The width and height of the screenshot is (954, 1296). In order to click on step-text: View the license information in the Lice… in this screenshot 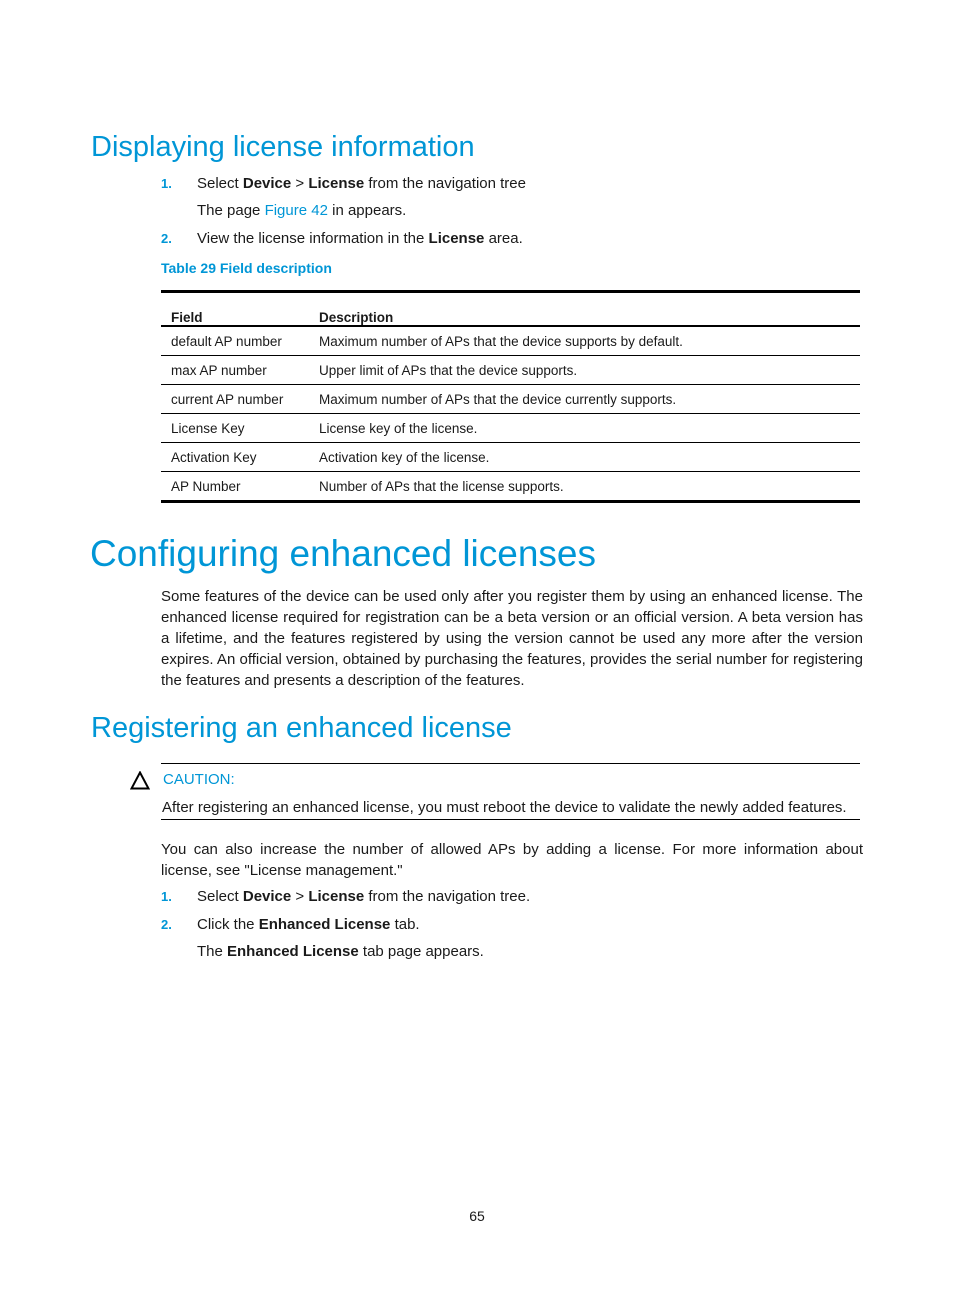, I will do `click(360, 239)`.